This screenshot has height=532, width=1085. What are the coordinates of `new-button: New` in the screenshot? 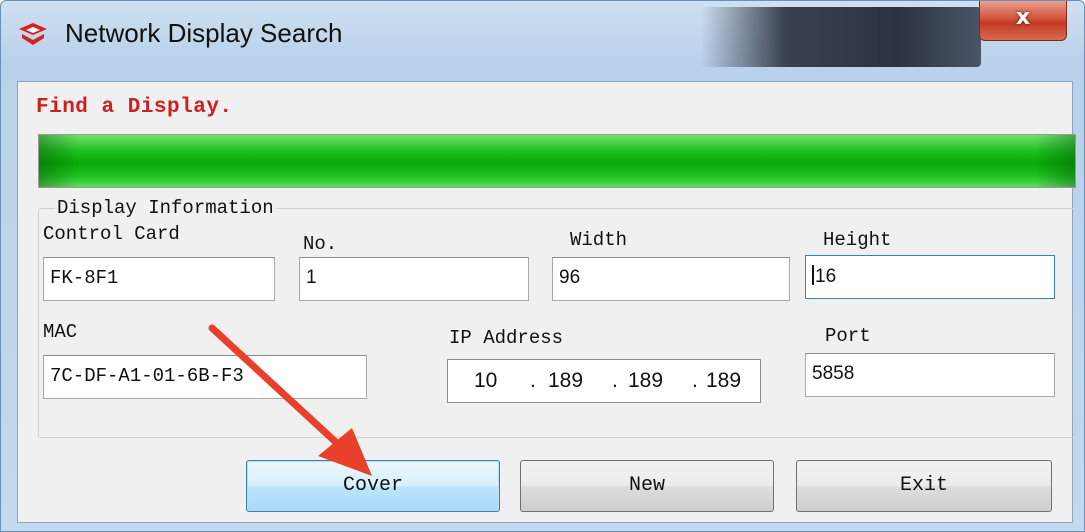 It's located at (647, 486).